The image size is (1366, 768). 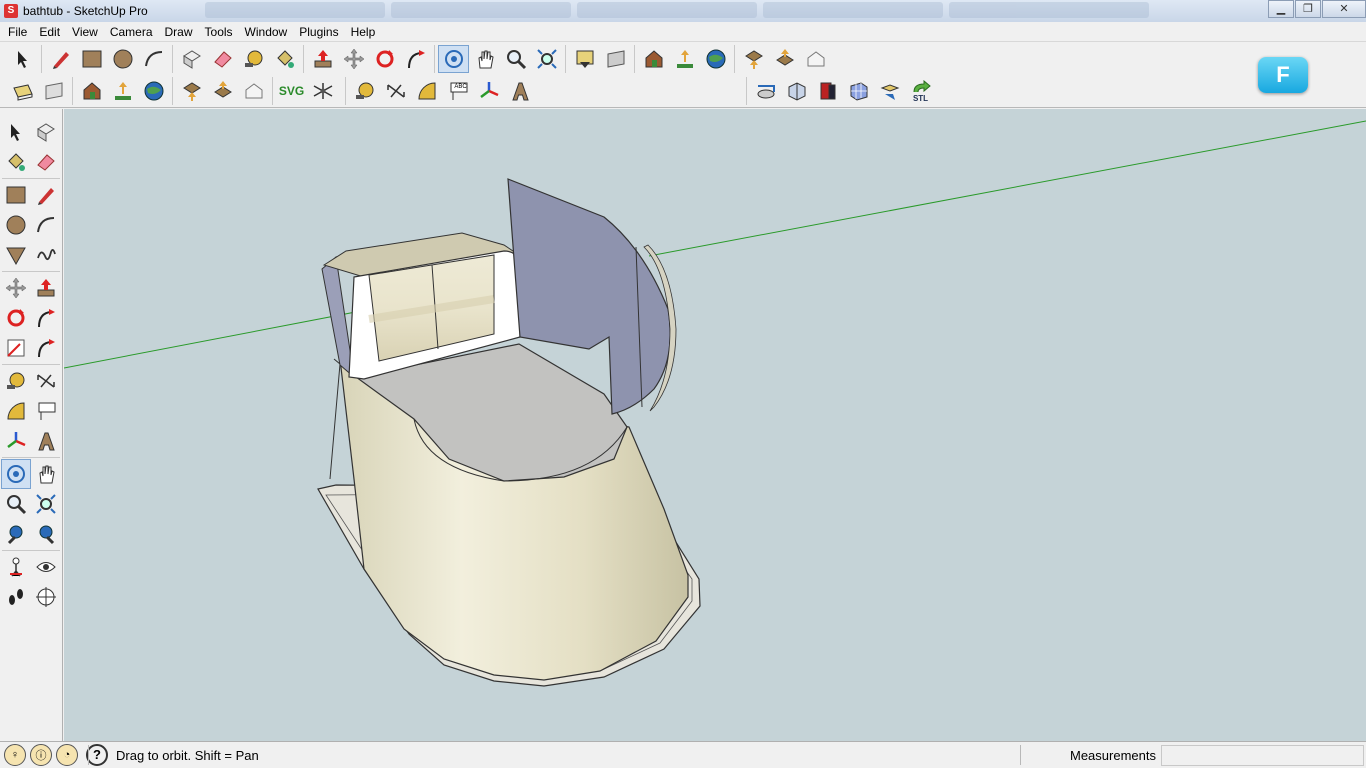 What do you see at coordinates (15, 755) in the screenshot?
I see `geo-location-icon: ♀` at bounding box center [15, 755].